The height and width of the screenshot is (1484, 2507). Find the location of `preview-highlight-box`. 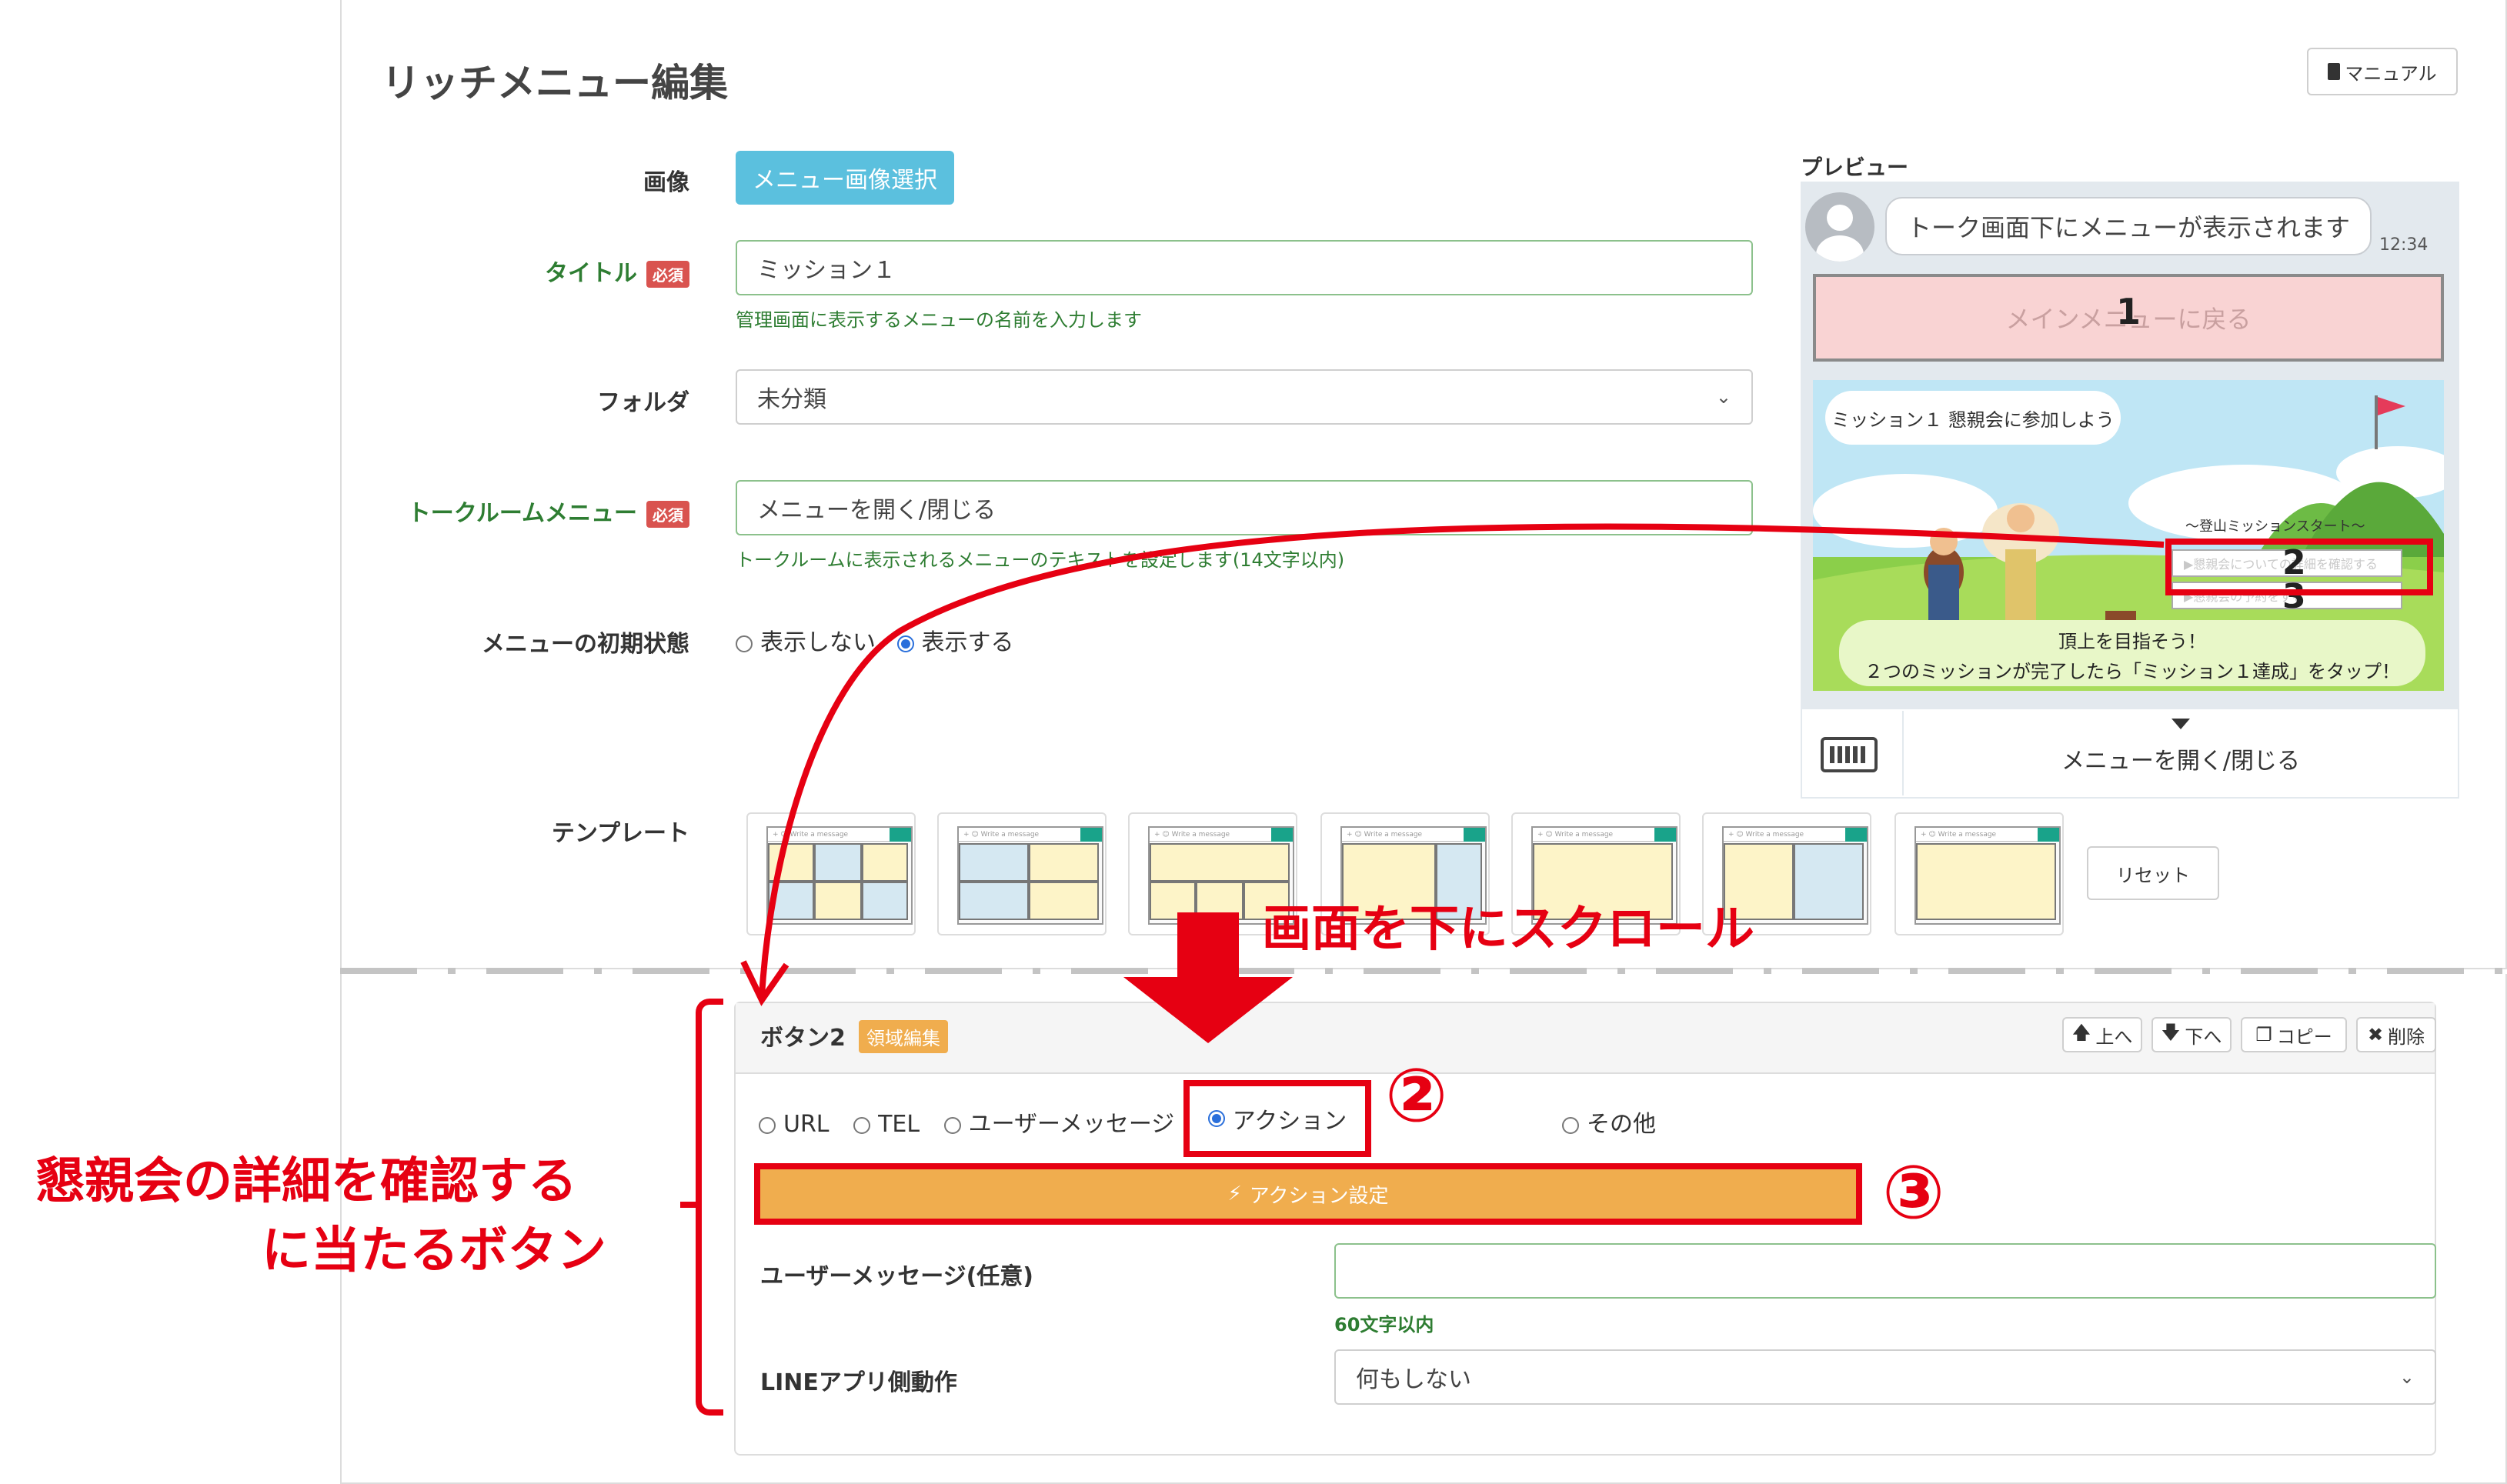

preview-highlight-box is located at coordinates (2299, 567).